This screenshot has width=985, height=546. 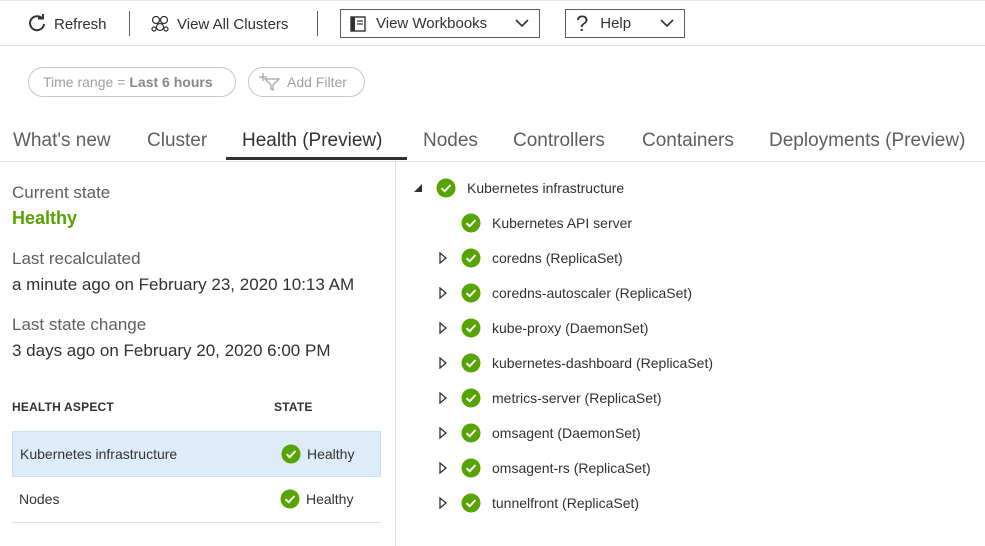 I want to click on time-range-pill: Time range = Last 6 hours, so click(x=132, y=82).